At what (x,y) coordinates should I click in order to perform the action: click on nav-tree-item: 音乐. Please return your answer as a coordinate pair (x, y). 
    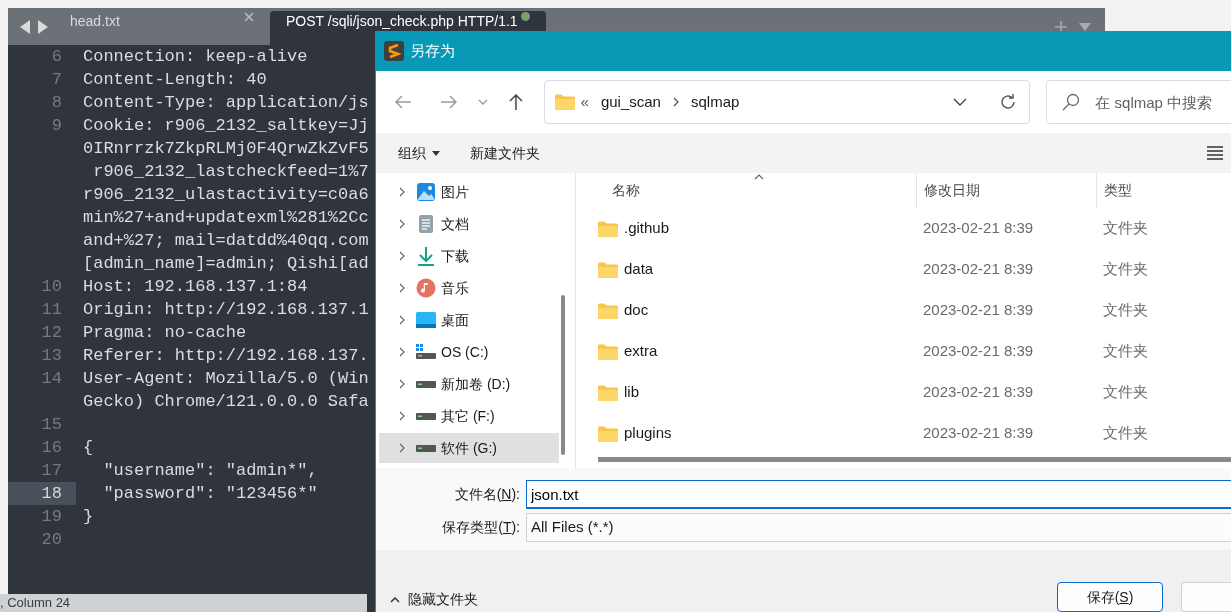
    Looking at the image, I should click on (469, 288).